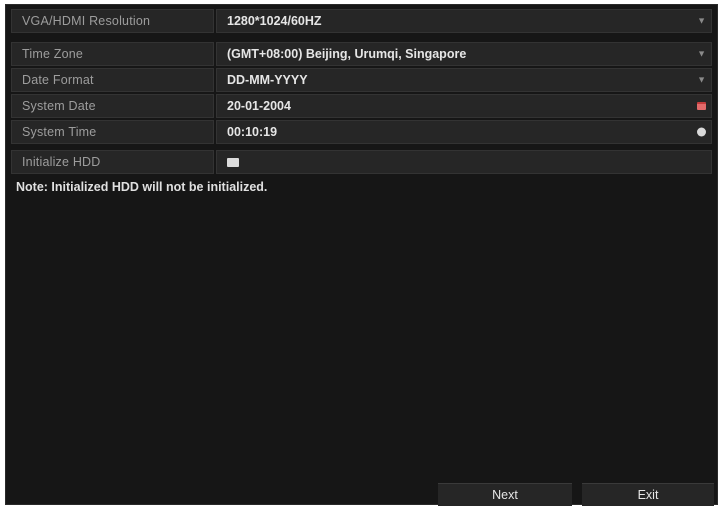  What do you see at coordinates (112, 162) in the screenshot?
I see `initialize-hdd-label: Initialize HDD` at bounding box center [112, 162].